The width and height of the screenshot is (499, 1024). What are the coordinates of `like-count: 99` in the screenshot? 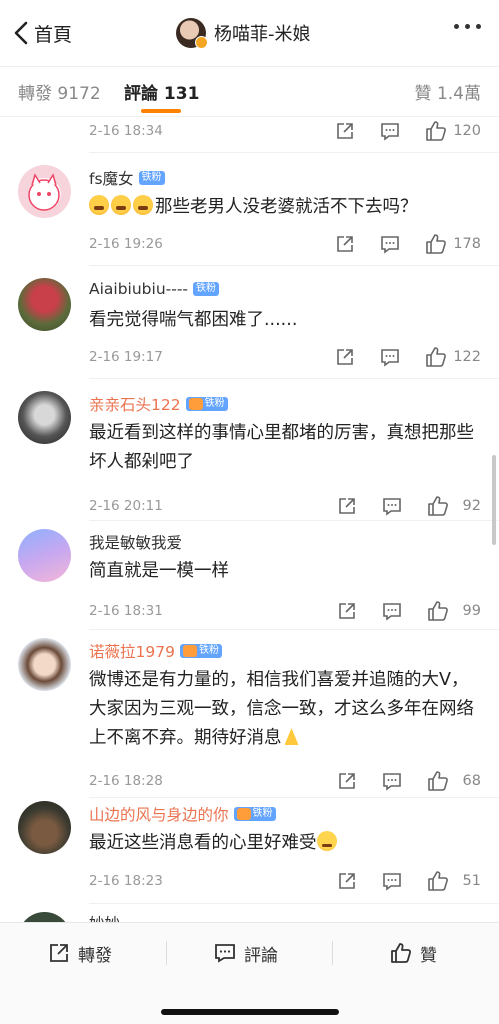 It's located at (471, 611).